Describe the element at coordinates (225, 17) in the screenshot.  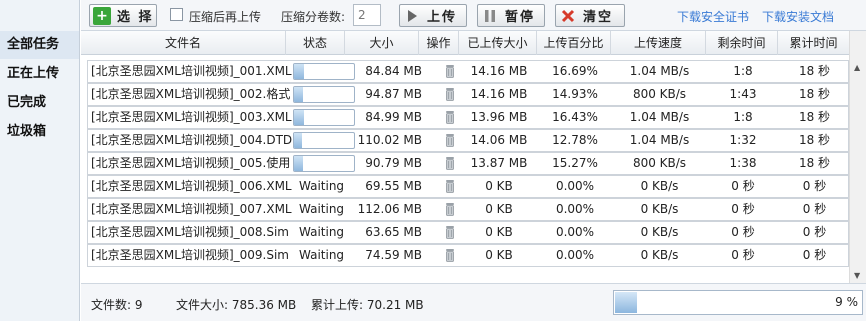
I see `compress-label: 压缩后再上传` at that location.